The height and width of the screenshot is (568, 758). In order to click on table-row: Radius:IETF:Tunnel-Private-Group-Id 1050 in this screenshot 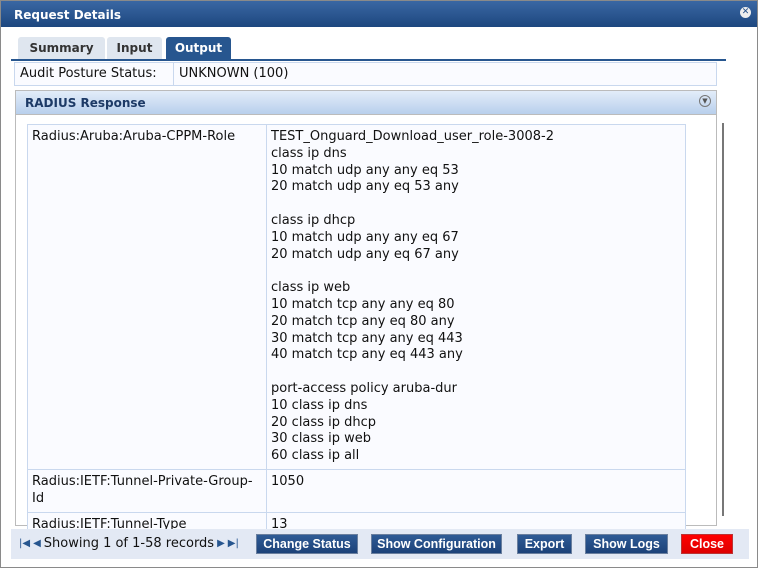, I will do `click(356, 490)`.